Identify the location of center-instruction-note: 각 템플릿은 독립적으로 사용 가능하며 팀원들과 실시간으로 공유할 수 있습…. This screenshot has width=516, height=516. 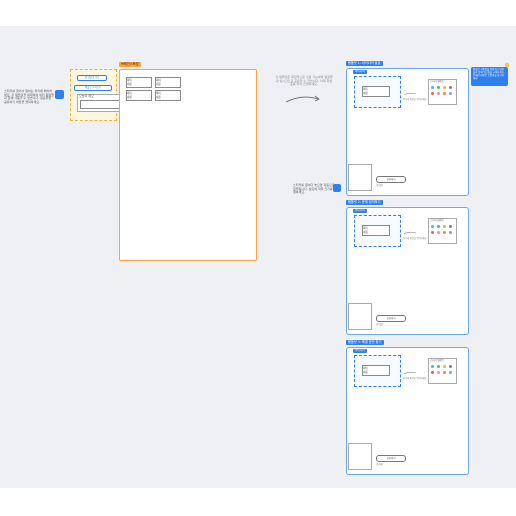
(304, 81).